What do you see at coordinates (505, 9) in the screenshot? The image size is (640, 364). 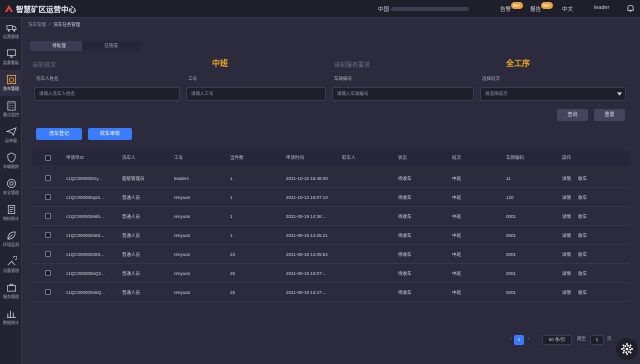 I see `alarm-link: 告警` at bounding box center [505, 9].